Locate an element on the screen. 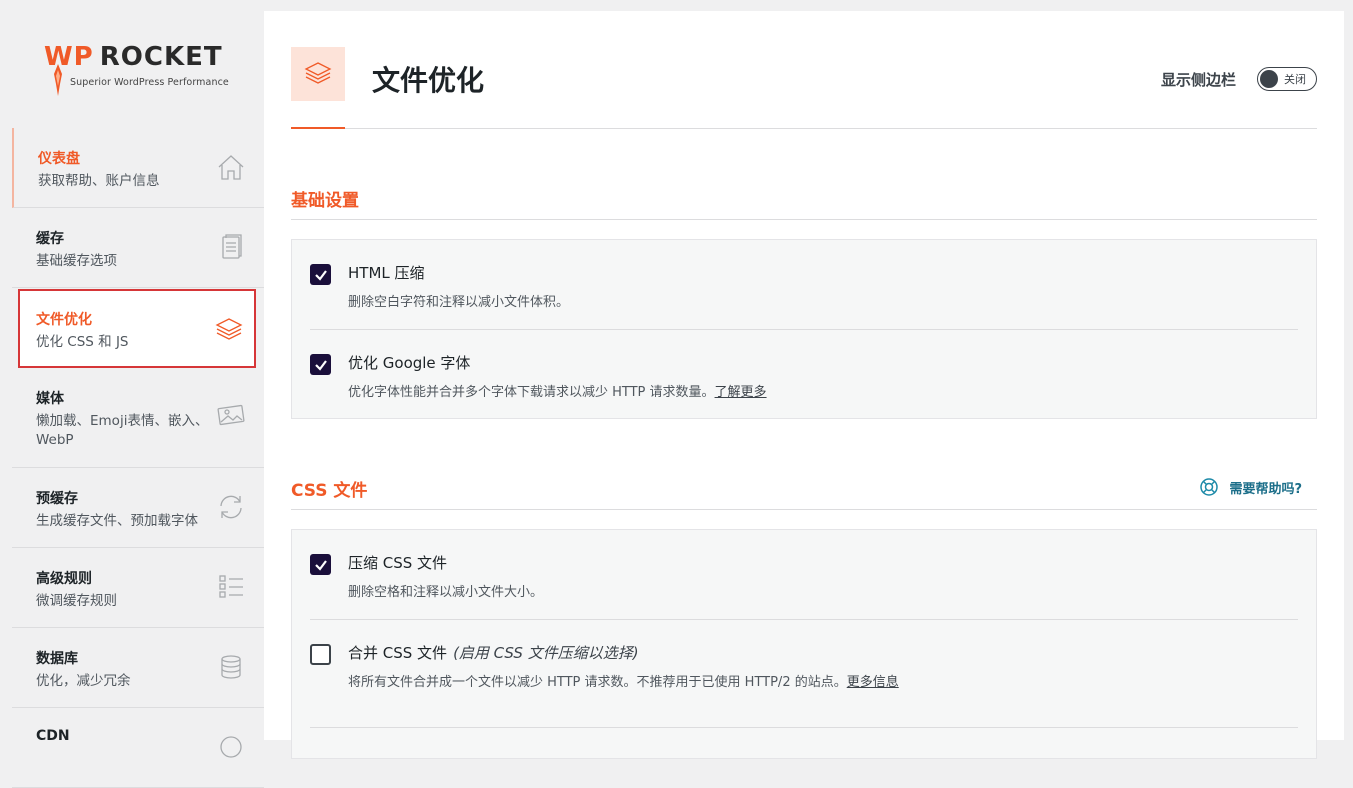 The image size is (1353, 788). option-label: 合并 CSS 文件 (启用 CSS 文件压缩以选择) is located at coordinates (493, 653).